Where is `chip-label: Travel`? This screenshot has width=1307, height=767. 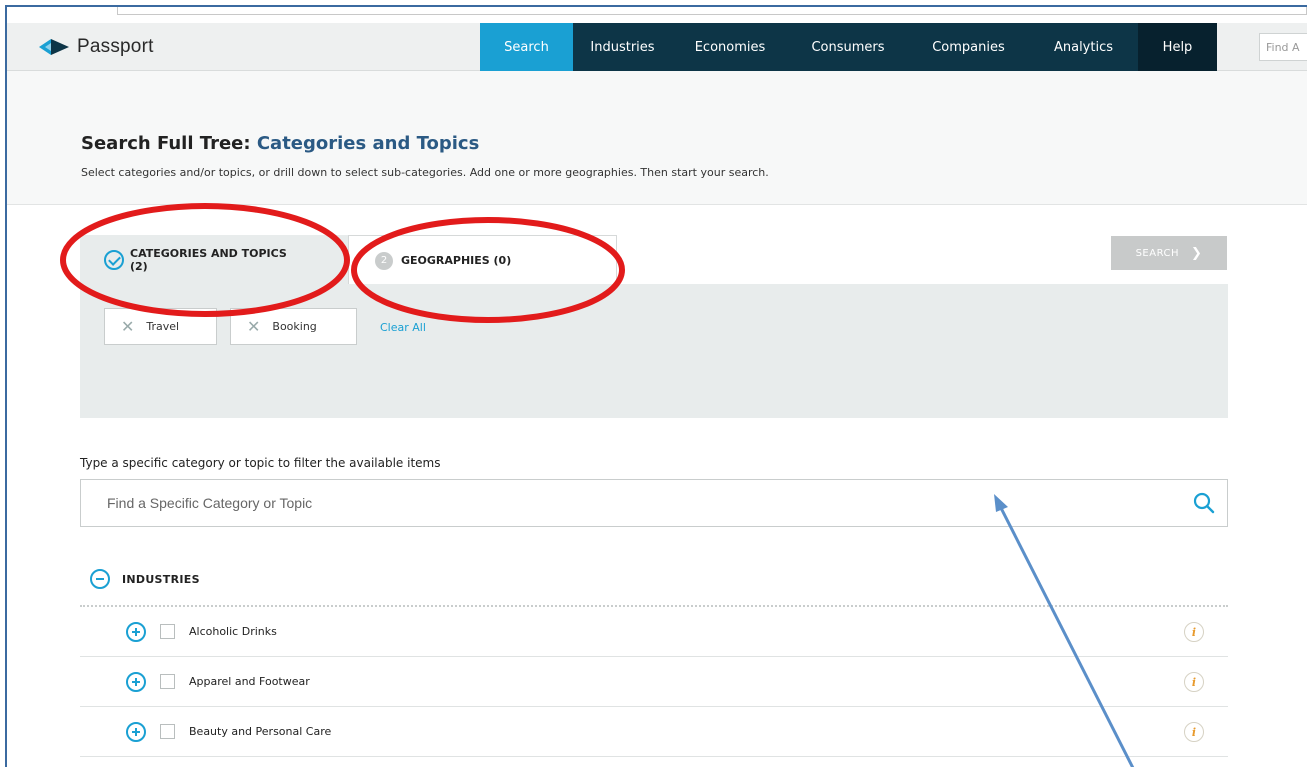
chip-label: Travel is located at coordinates (163, 326).